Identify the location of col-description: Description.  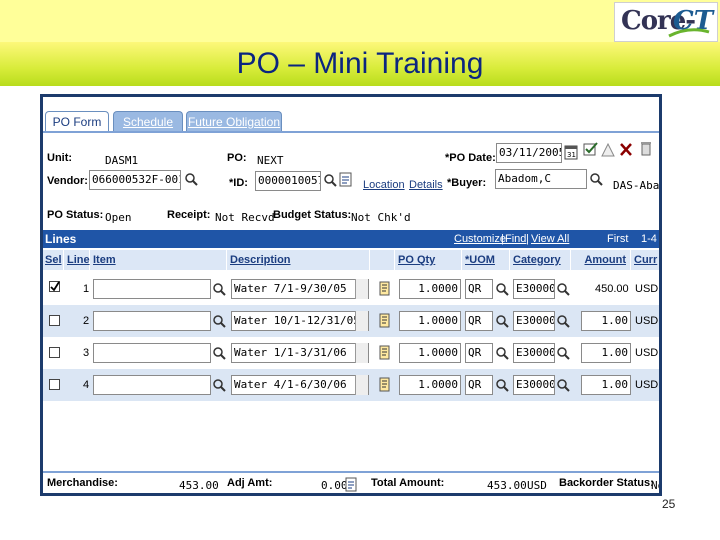
(299, 260).